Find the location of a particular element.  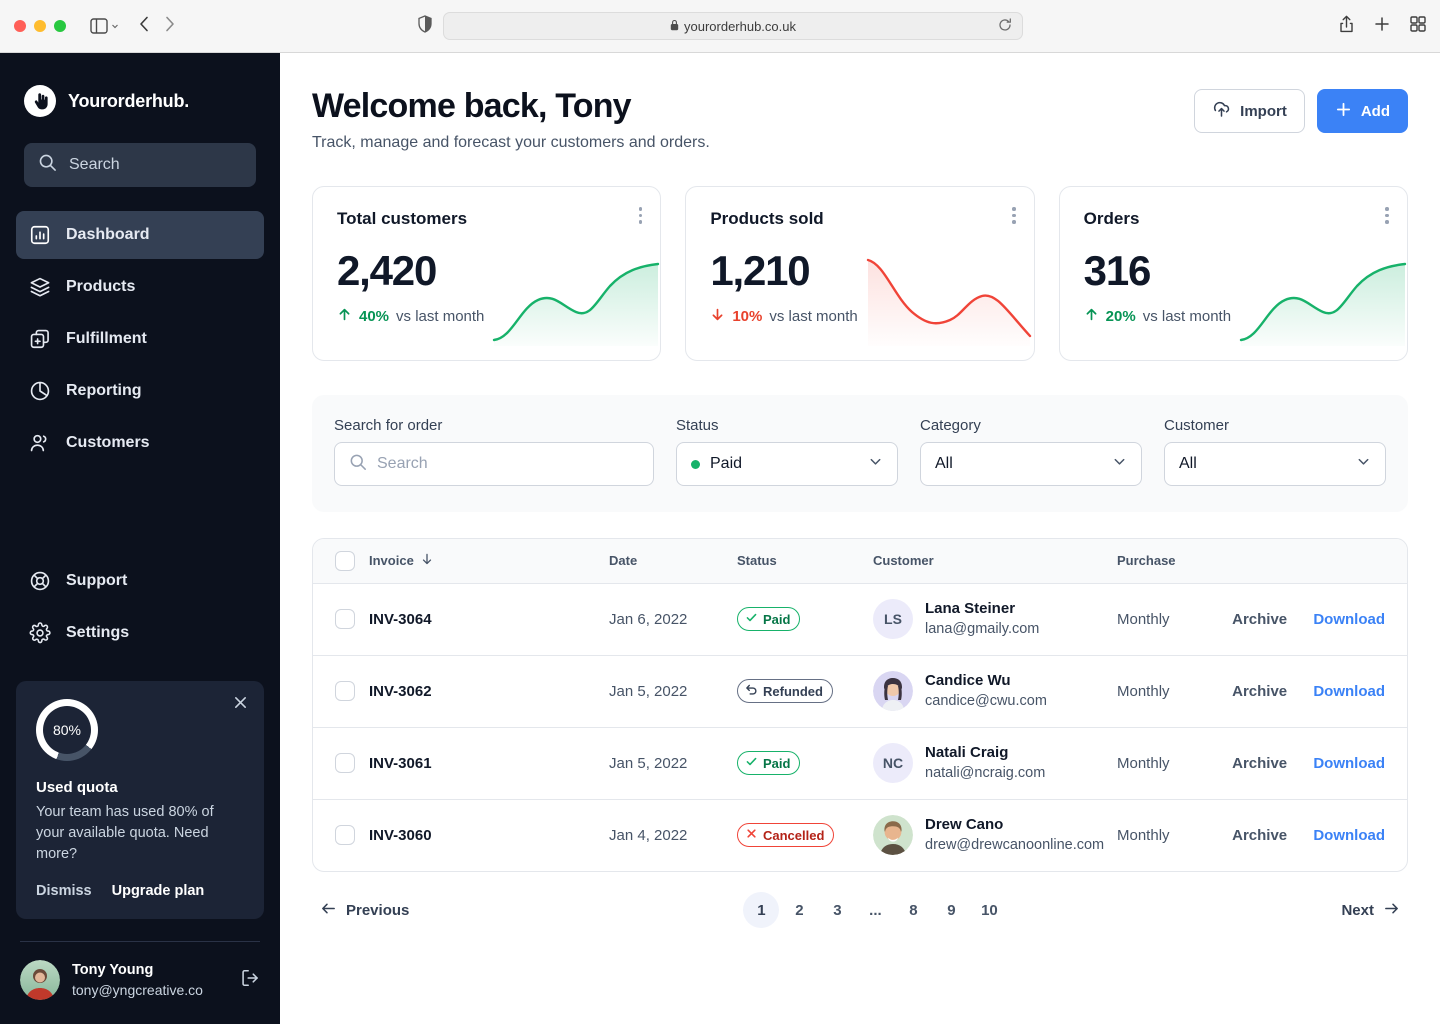

maximize-window-button is located at coordinates (60, 26).